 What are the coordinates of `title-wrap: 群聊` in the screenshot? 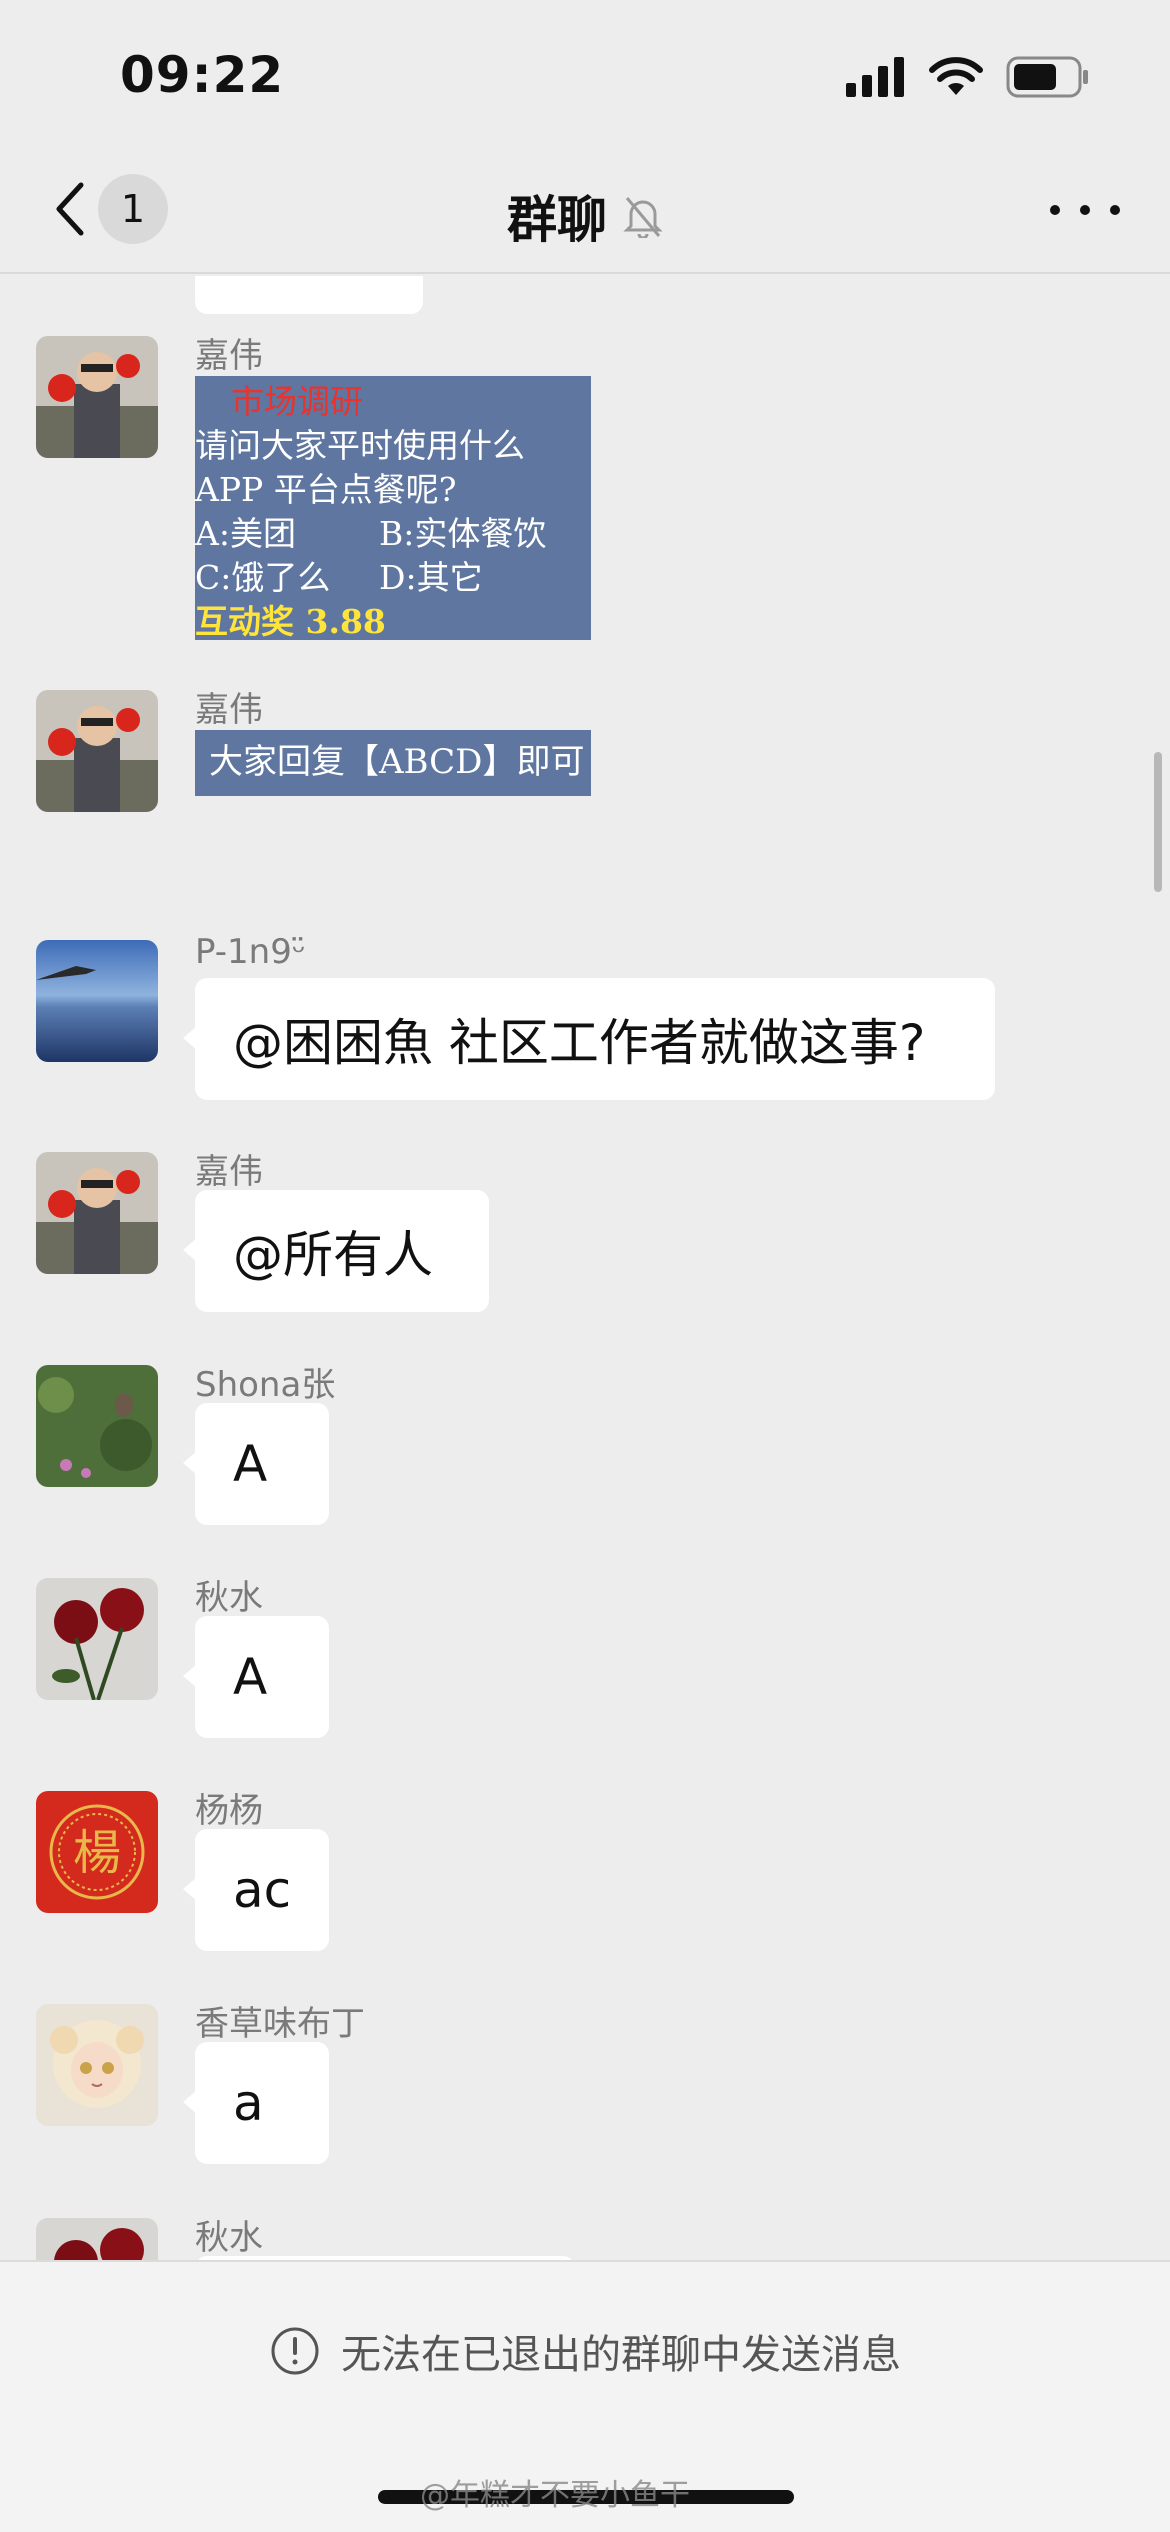 It's located at (585, 216).